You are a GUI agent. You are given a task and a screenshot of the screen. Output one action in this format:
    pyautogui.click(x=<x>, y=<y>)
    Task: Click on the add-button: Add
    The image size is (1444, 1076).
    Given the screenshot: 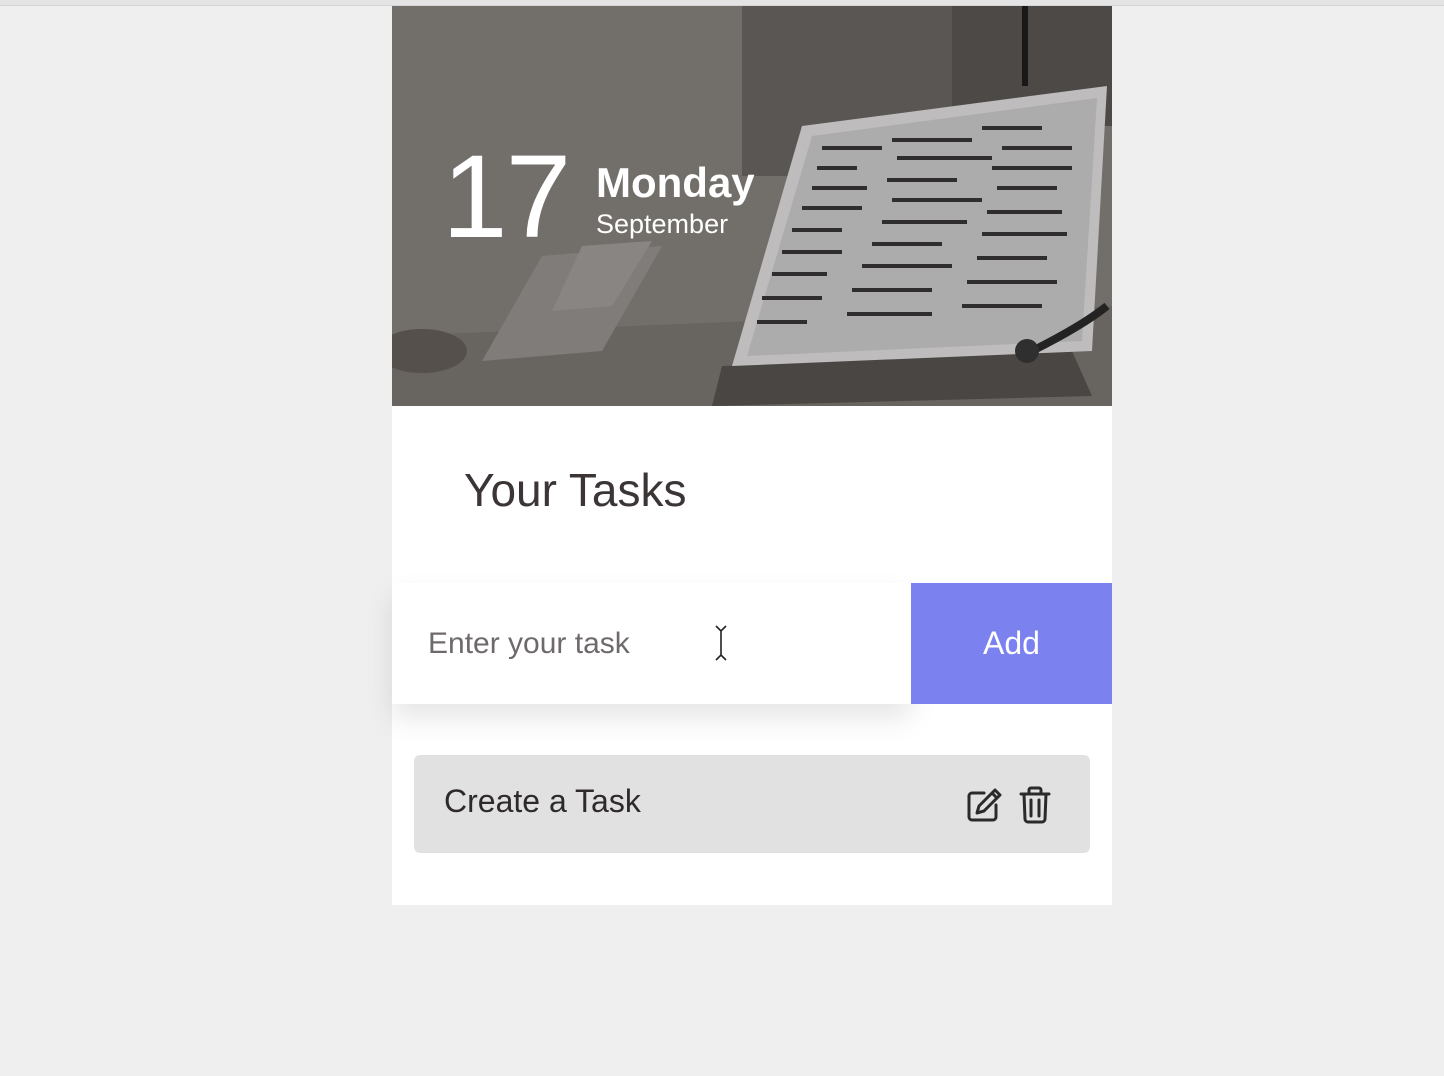 What is the action you would take?
    pyautogui.click(x=1011, y=643)
    